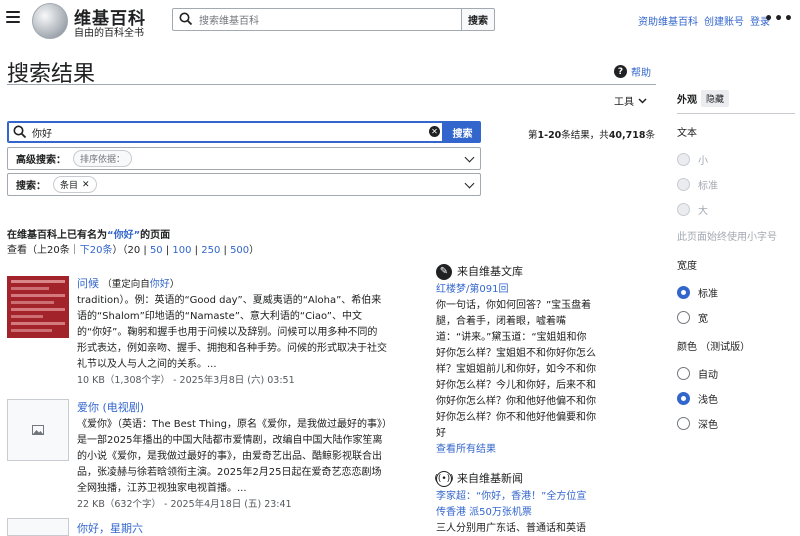  Describe the element at coordinates (434, 131) in the screenshot. I see `clear-icon: ✕` at that location.